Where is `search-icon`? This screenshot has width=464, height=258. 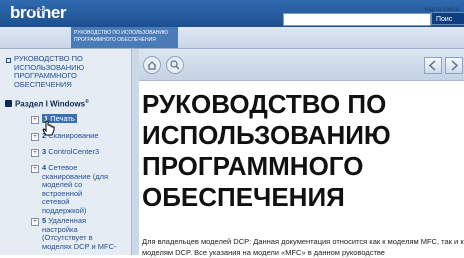
search-icon is located at coordinates (175, 65).